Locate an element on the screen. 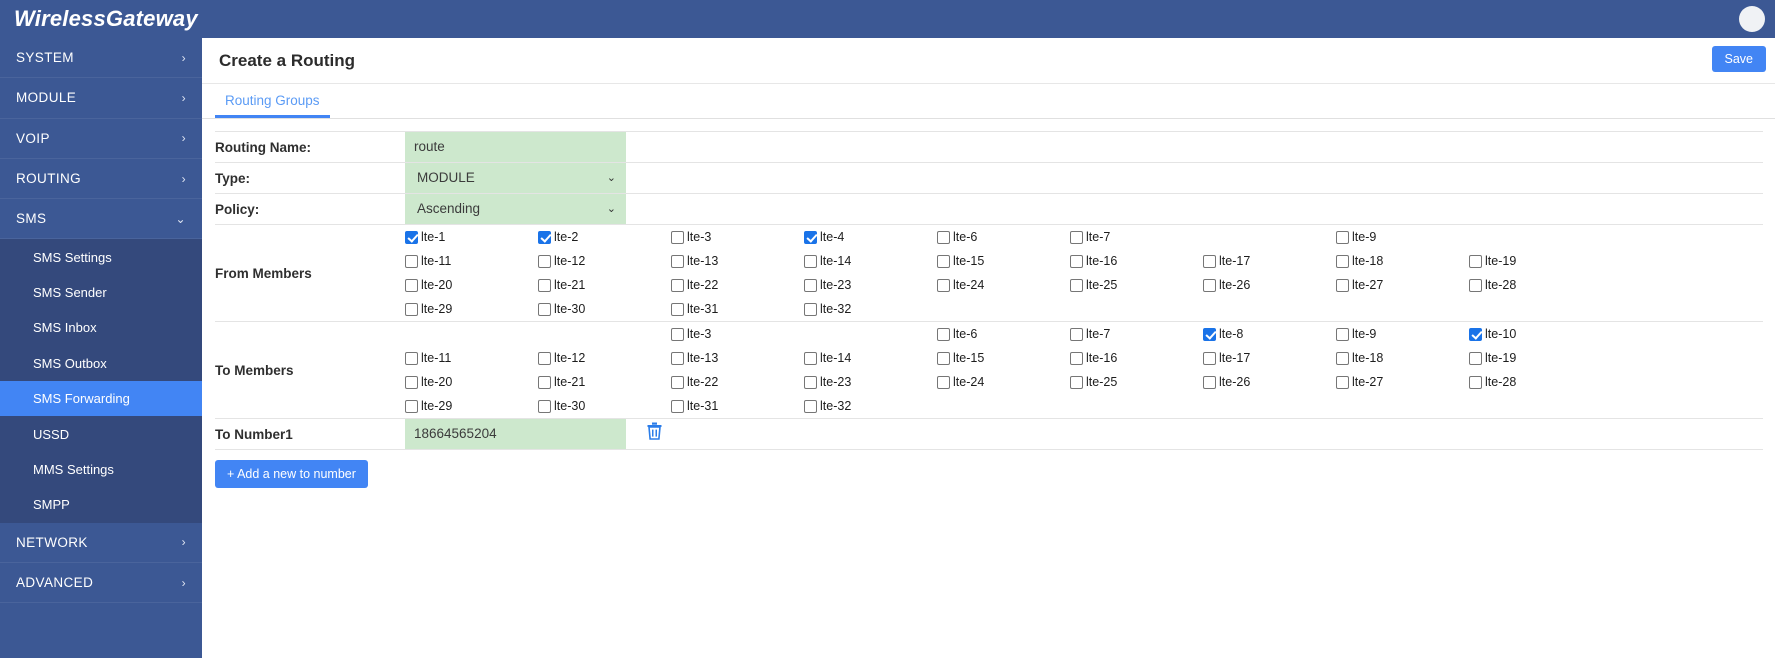 This screenshot has height=658, width=1775. from-member-lte-4: lte-4 is located at coordinates (870, 237).